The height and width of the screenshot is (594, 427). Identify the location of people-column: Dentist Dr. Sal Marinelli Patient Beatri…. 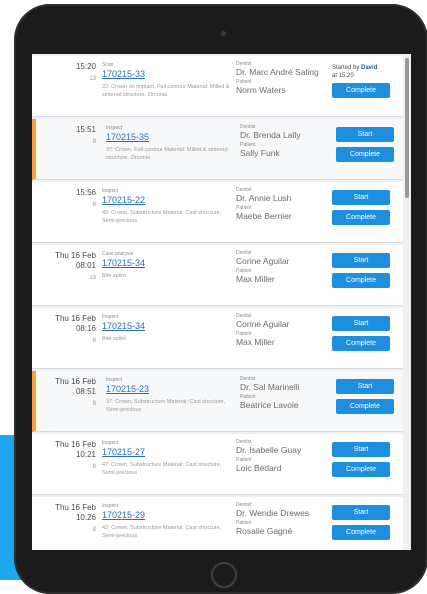
(290, 394).